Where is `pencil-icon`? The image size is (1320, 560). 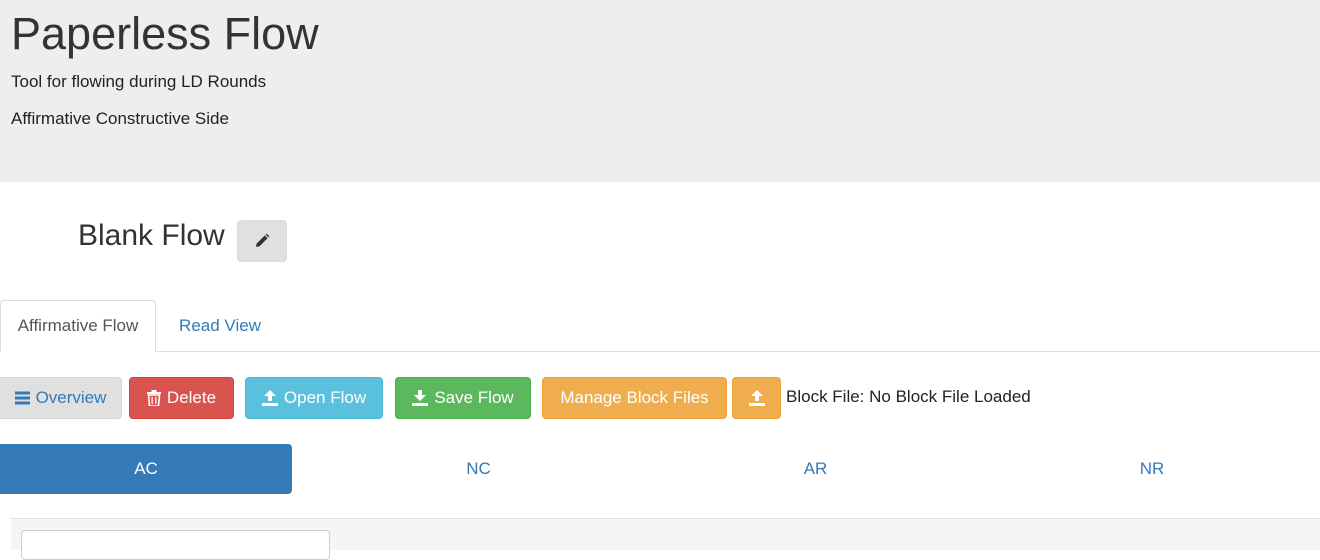
pencil-icon is located at coordinates (262, 241).